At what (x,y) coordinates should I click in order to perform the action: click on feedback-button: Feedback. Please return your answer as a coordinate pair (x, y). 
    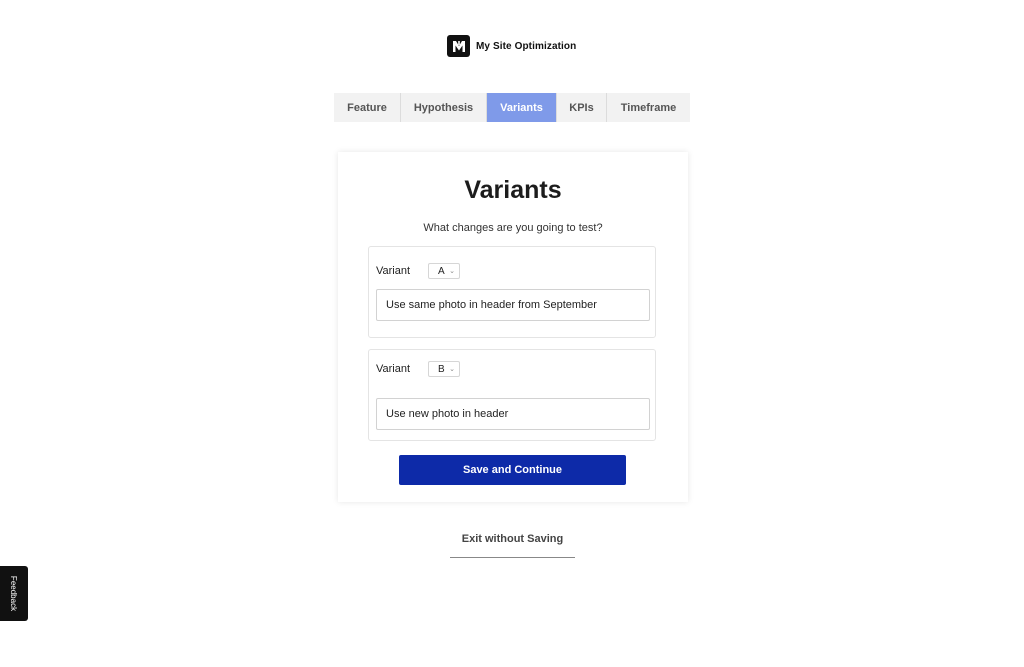
    Looking at the image, I should click on (14, 593).